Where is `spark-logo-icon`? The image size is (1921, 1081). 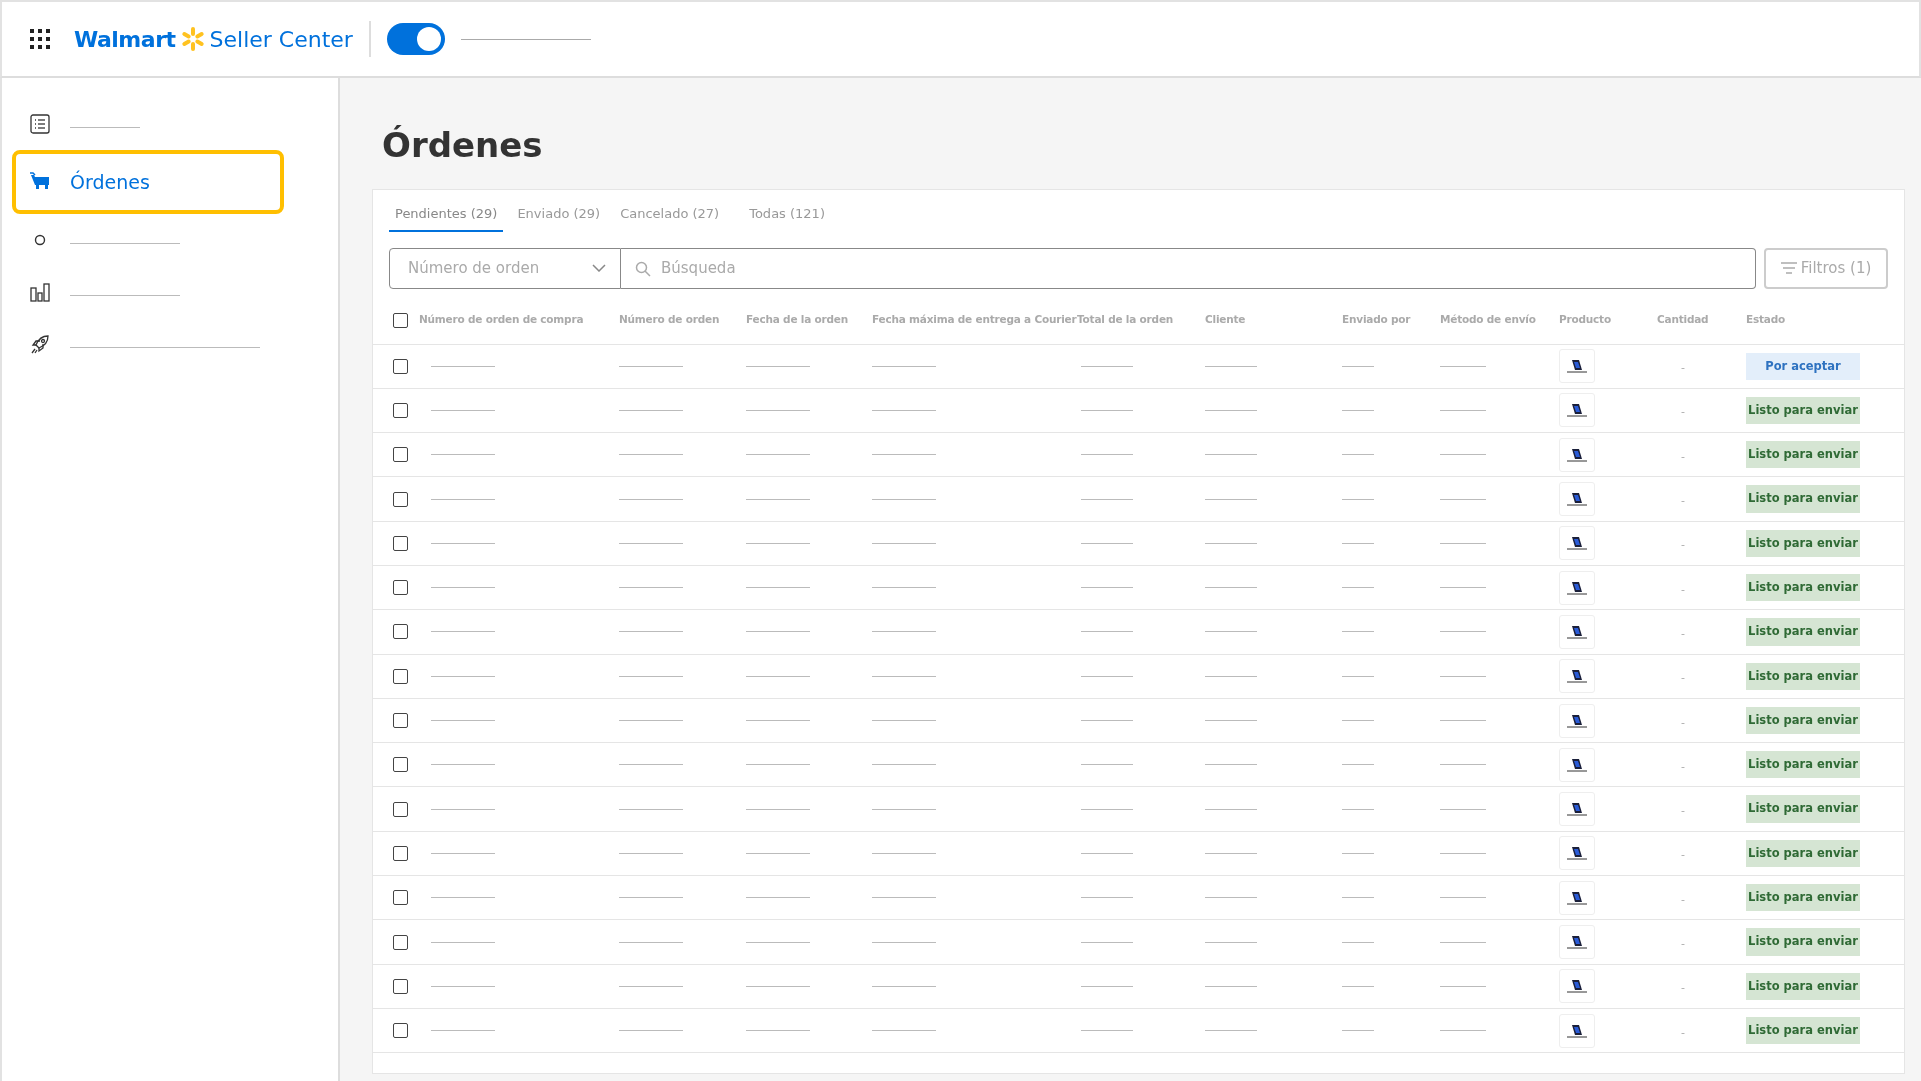
spark-logo-icon is located at coordinates (192, 39).